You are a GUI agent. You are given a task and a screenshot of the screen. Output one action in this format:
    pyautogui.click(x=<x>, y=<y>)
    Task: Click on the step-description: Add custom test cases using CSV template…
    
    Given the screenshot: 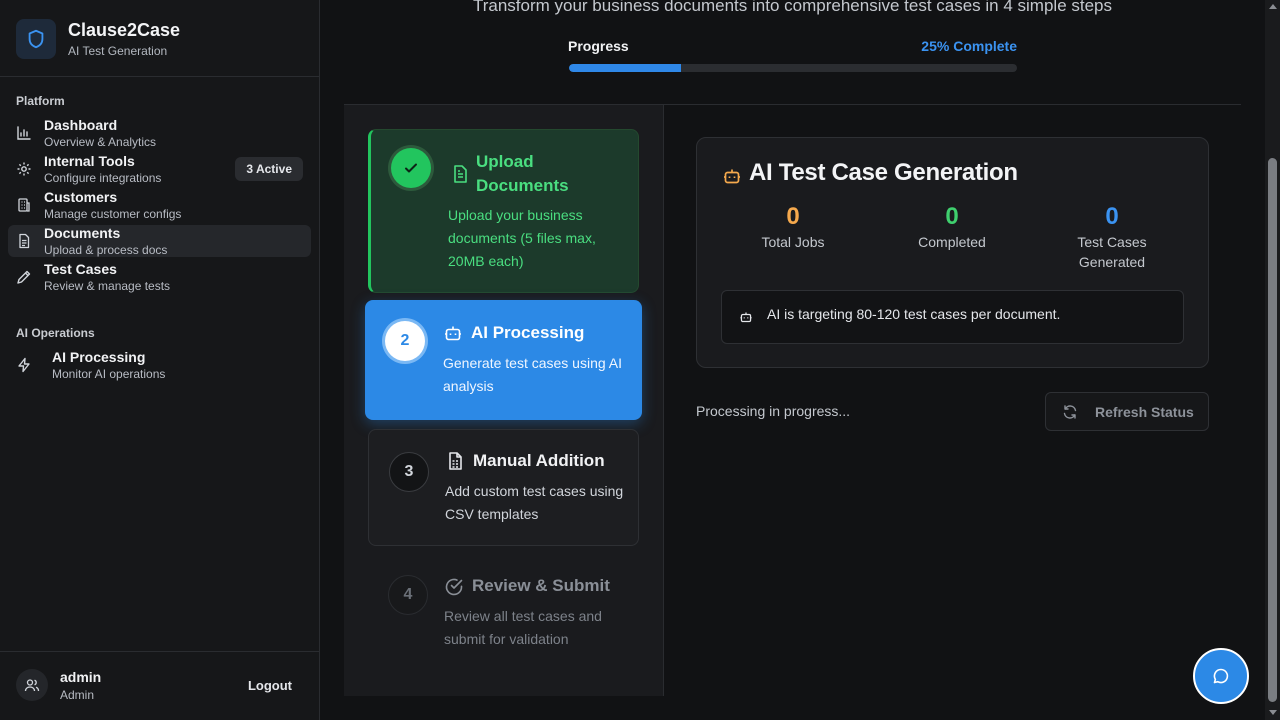 What is the action you would take?
    pyautogui.click(x=534, y=502)
    